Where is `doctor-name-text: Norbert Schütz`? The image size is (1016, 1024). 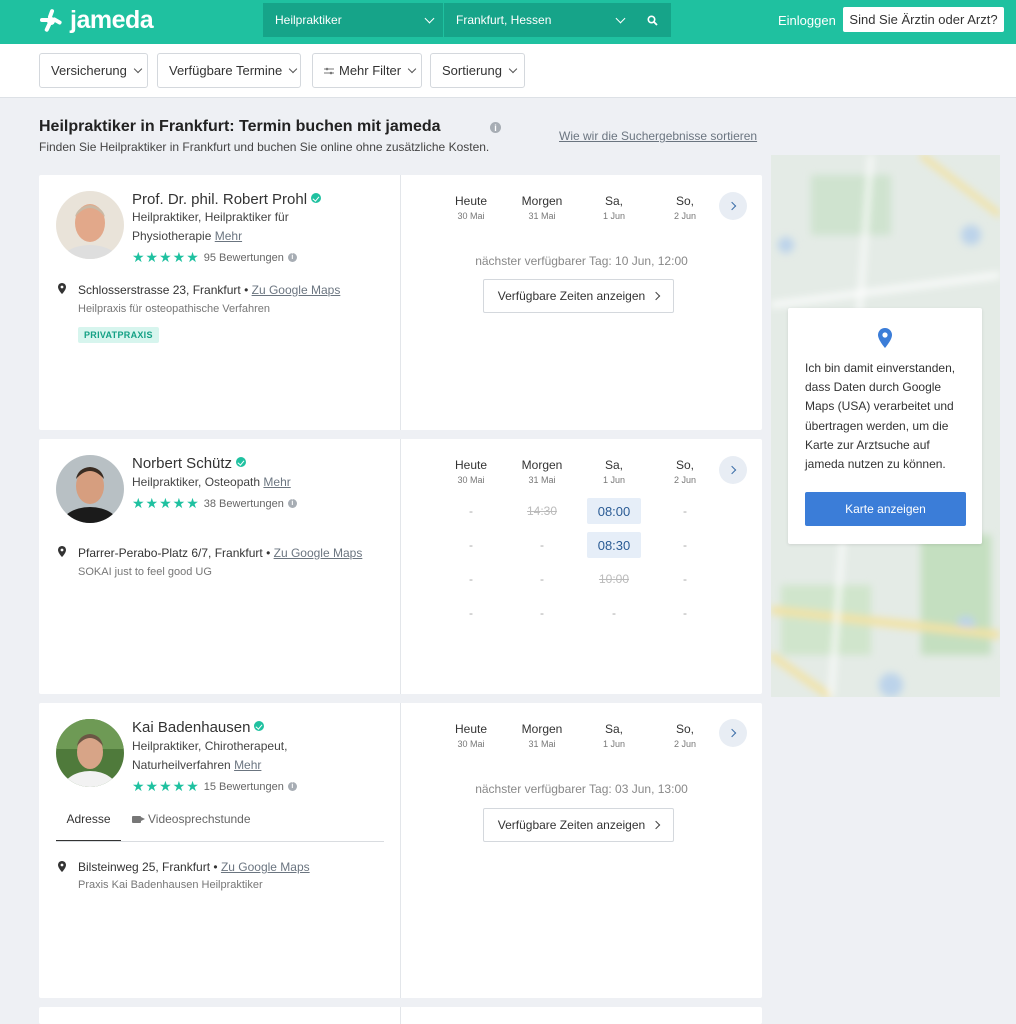 doctor-name-text: Norbert Schütz is located at coordinates (182, 463).